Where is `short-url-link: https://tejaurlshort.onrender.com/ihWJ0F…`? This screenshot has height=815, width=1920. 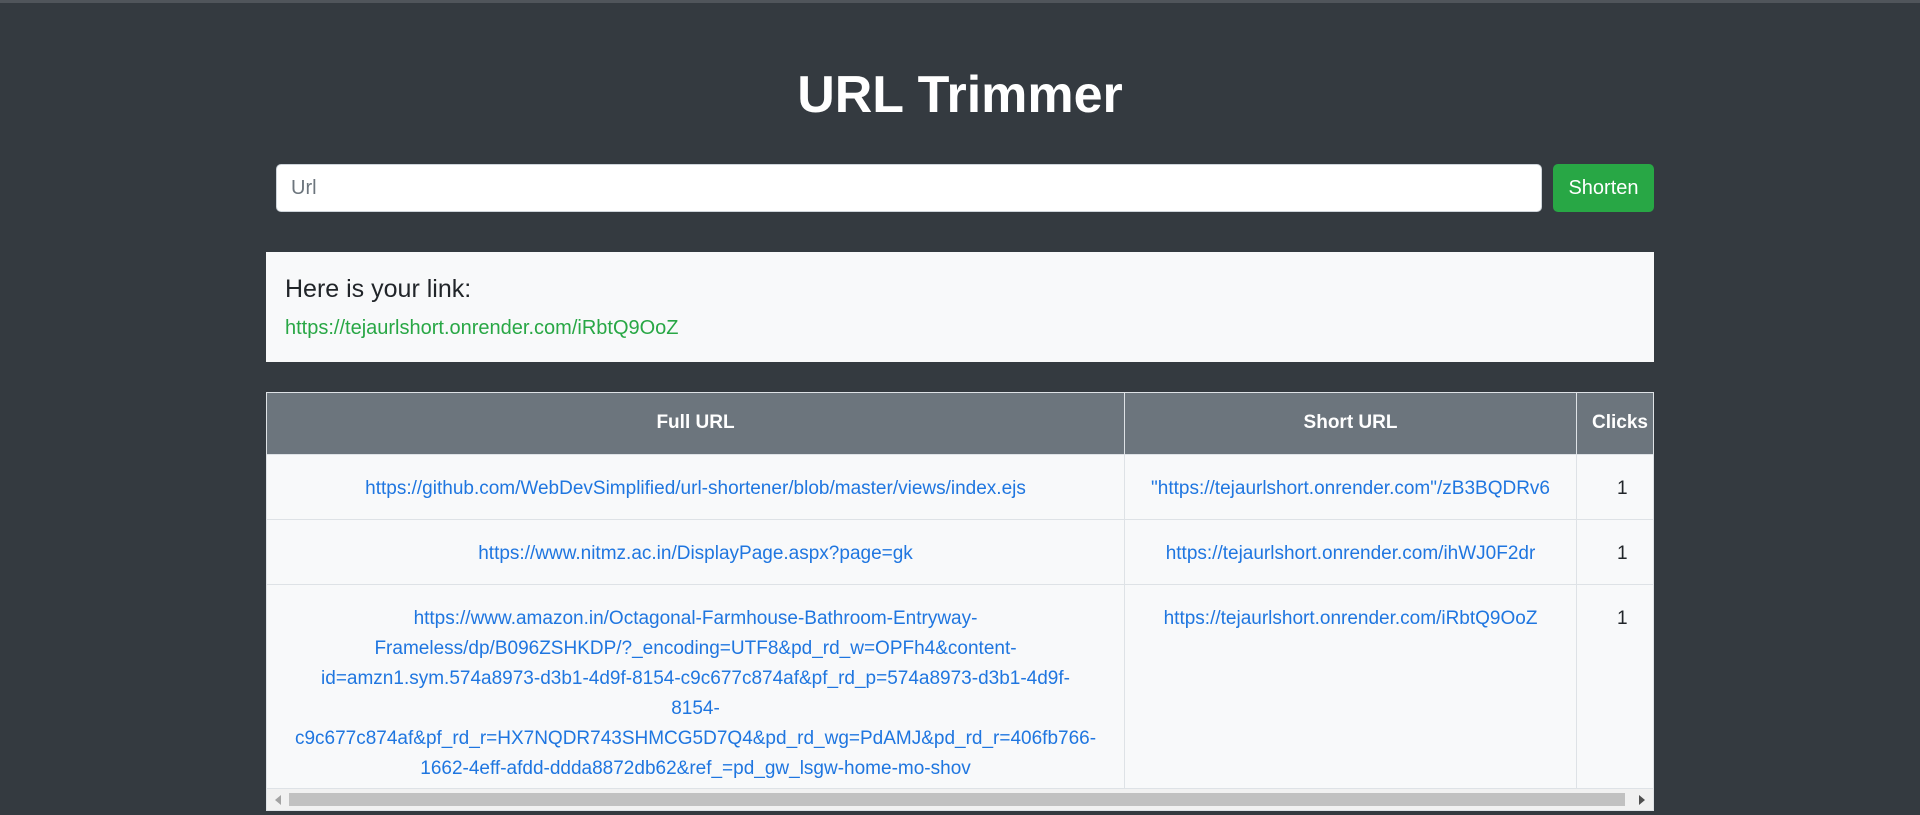
short-url-link: https://tejaurlshort.onrender.com/ihWJ0F… is located at coordinates (1351, 553).